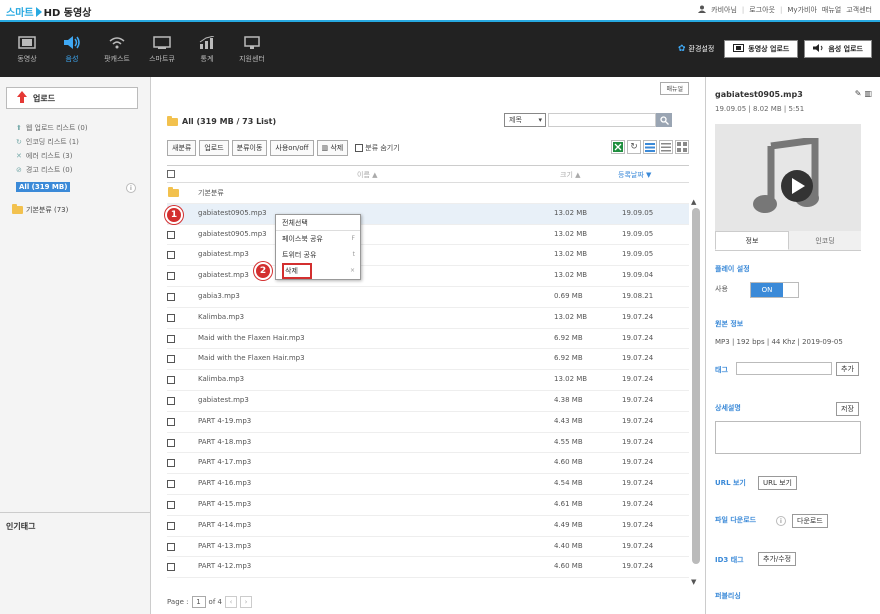 The height and width of the screenshot is (614, 880). What do you see at coordinates (696, 386) in the screenshot?
I see `scroll-thumb` at bounding box center [696, 386].